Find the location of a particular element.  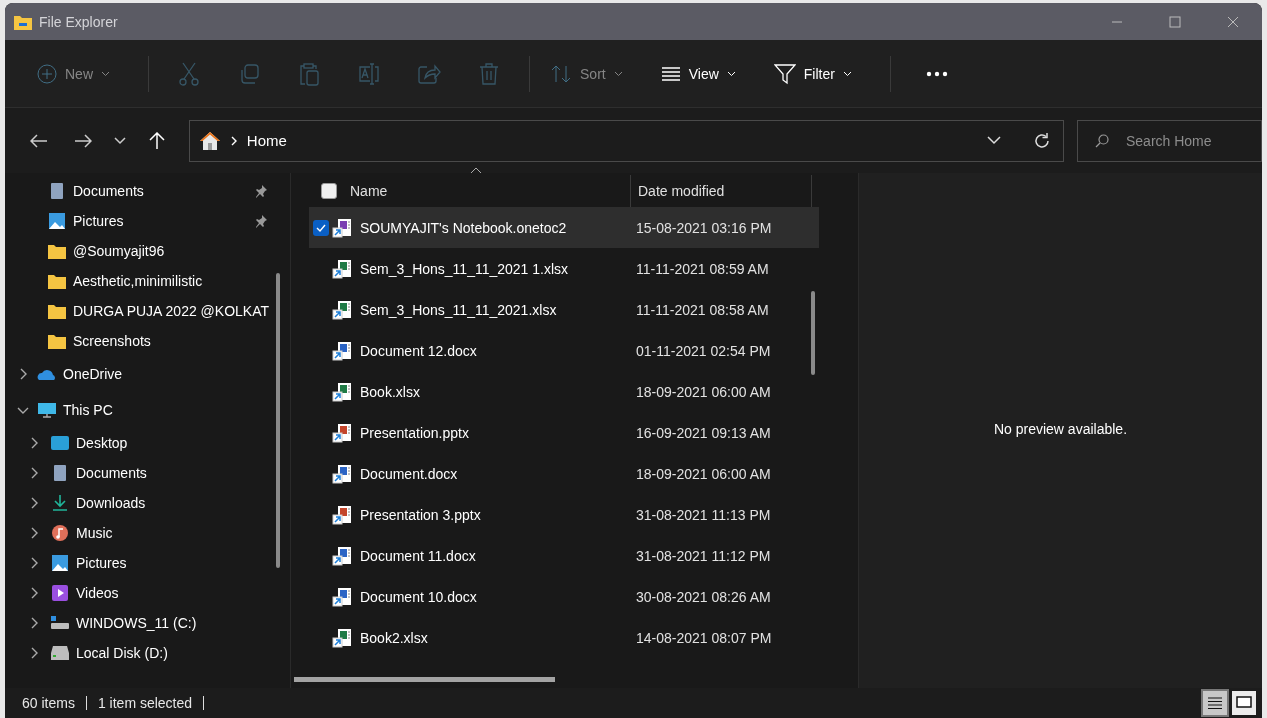

list-lines-icon is located at coordinates (1215, 703).